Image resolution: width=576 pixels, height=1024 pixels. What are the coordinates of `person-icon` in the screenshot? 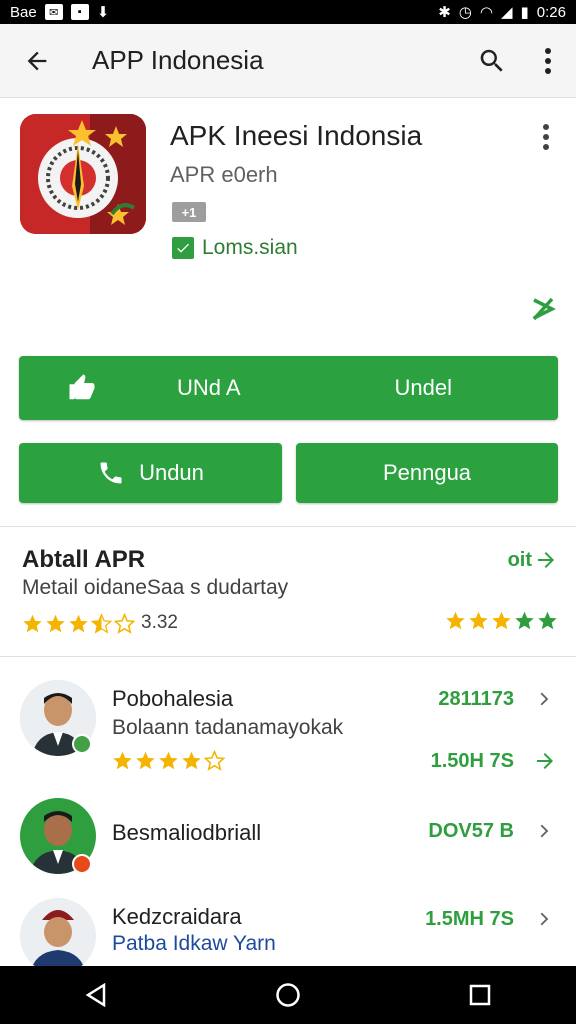 It's located at (58, 936).